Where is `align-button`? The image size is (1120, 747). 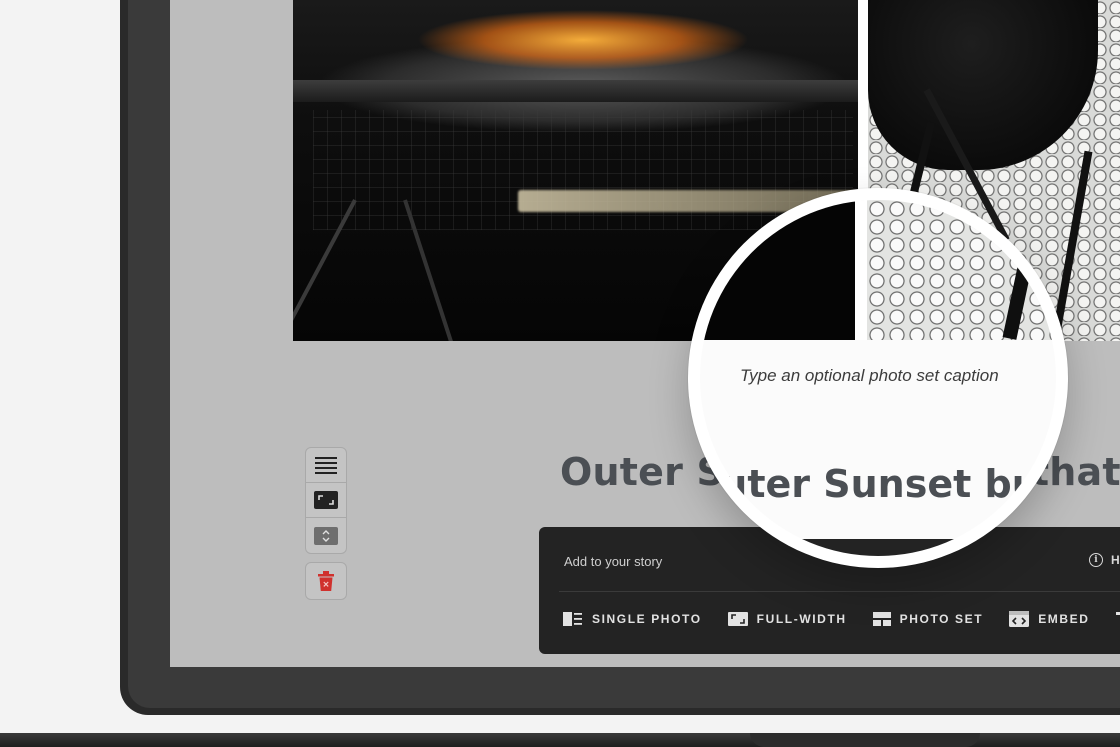
align-button is located at coordinates (326, 465).